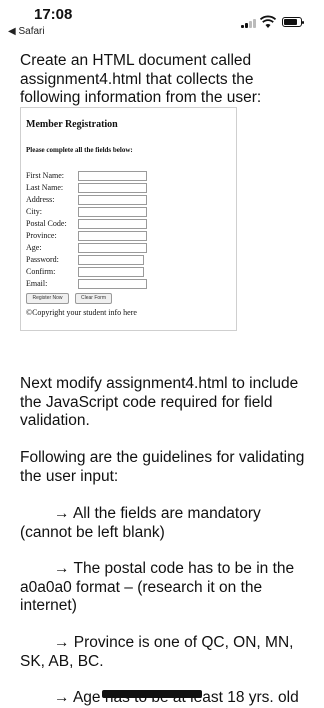 The image size is (324, 708). What do you see at coordinates (79, 150) in the screenshot?
I see `form-subtitle: Please complete all the fields below:` at bounding box center [79, 150].